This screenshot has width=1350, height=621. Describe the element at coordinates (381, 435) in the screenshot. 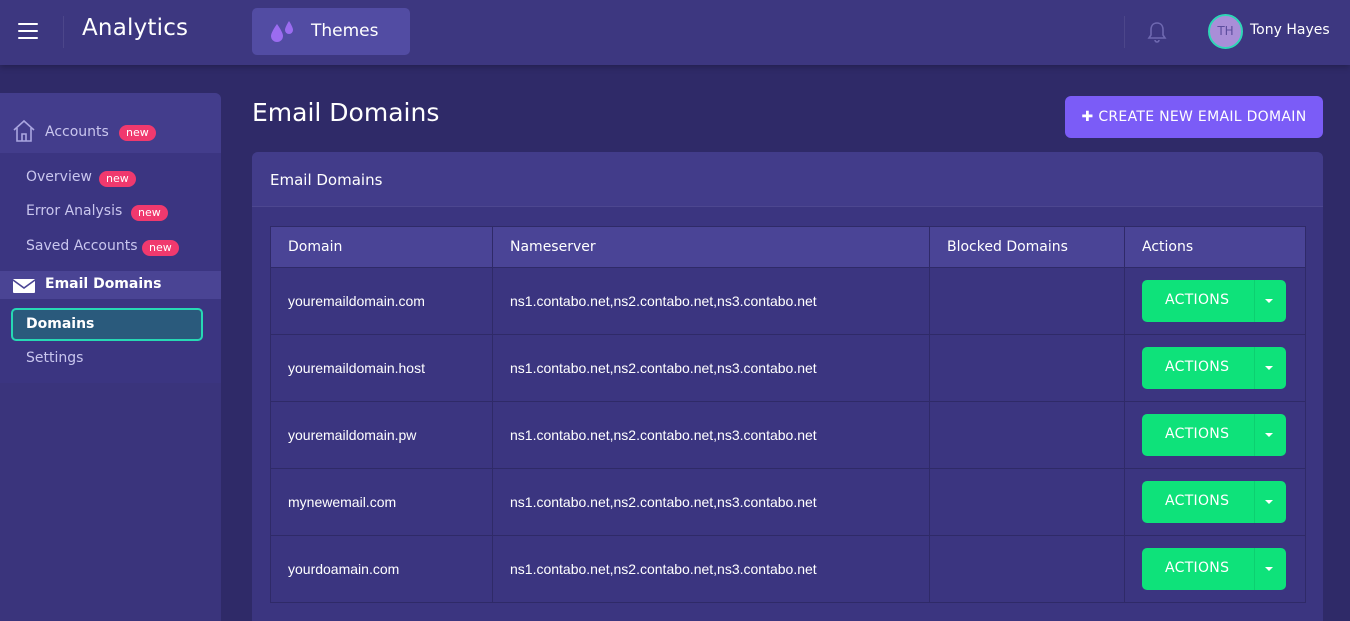

I see `domain-cell: youremaildomain.pw` at that location.